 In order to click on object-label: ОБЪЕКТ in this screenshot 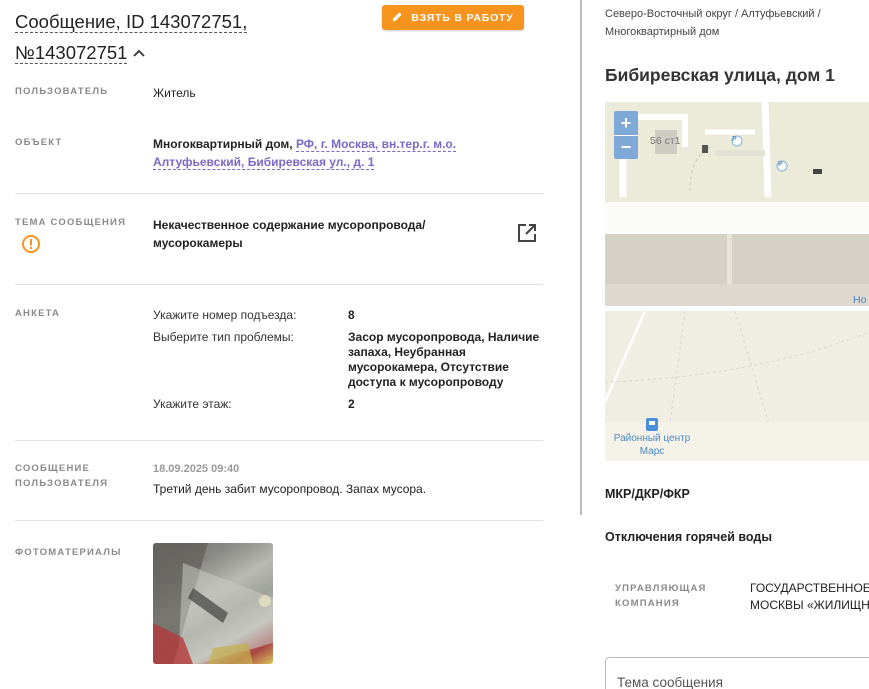, I will do `click(39, 142)`.